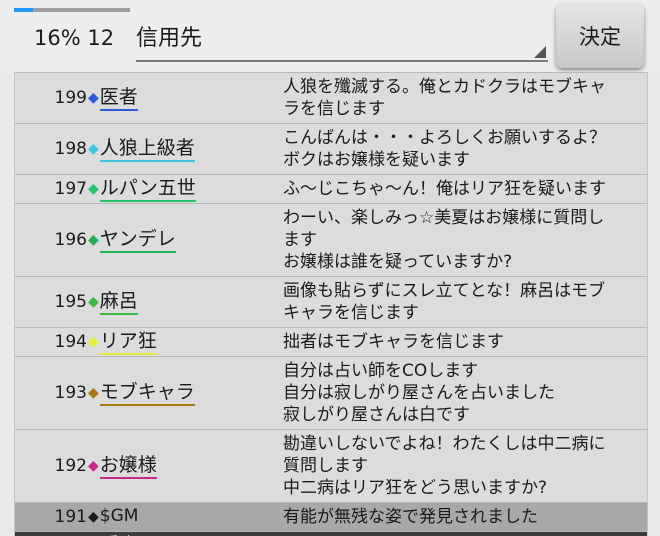  Describe the element at coordinates (381, 371) in the screenshot. I see `log-message-line: 自分は占い師をCOします` at that location.